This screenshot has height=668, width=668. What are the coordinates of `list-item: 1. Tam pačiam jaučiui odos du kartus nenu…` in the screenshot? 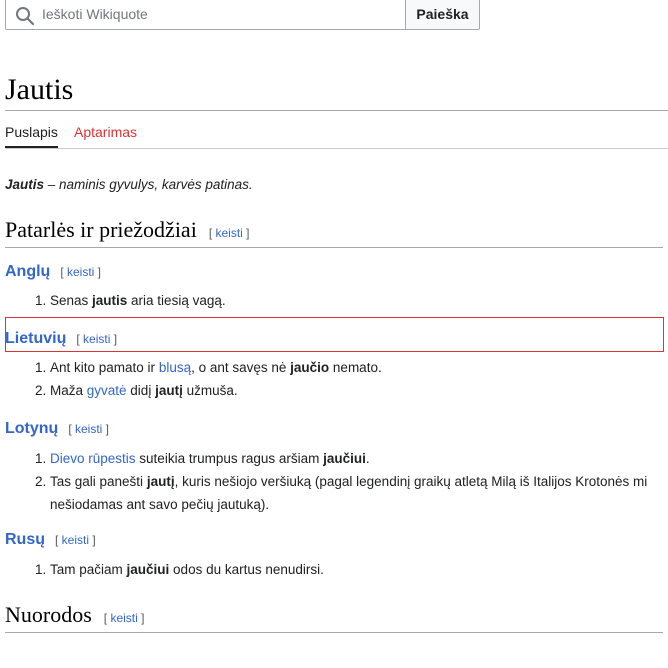 It's located at (179, 569).